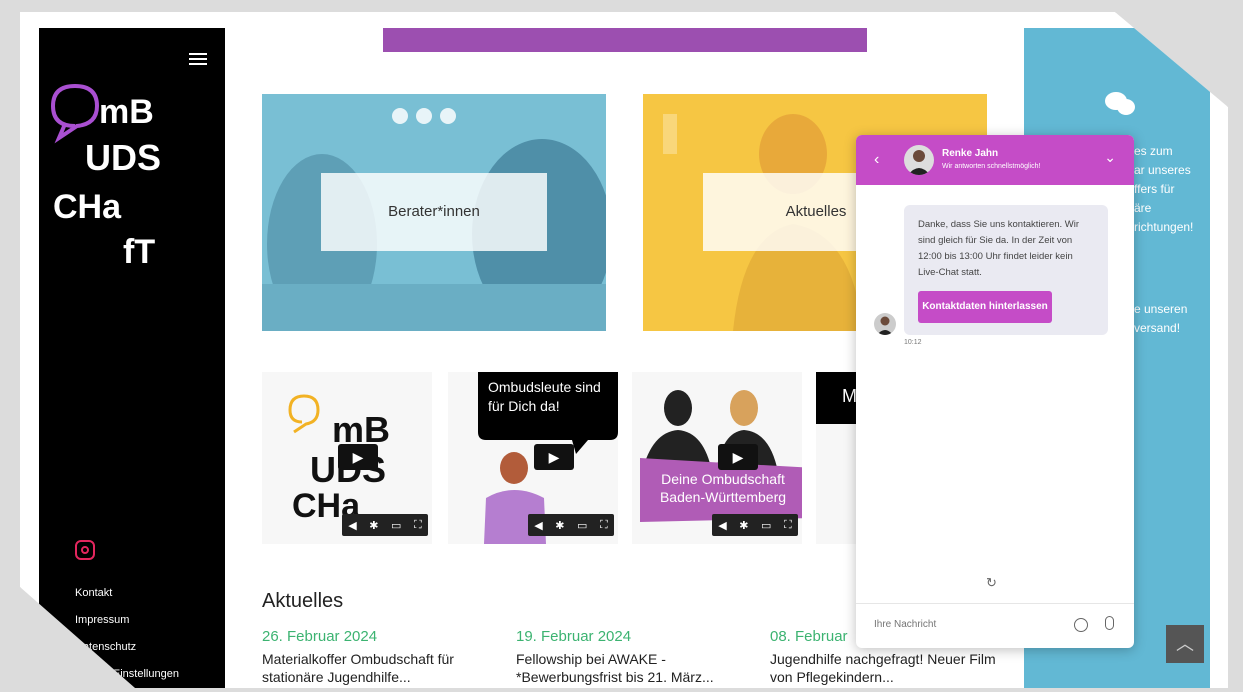  I want to click on logo-text-1: mB, so click(126, 112).